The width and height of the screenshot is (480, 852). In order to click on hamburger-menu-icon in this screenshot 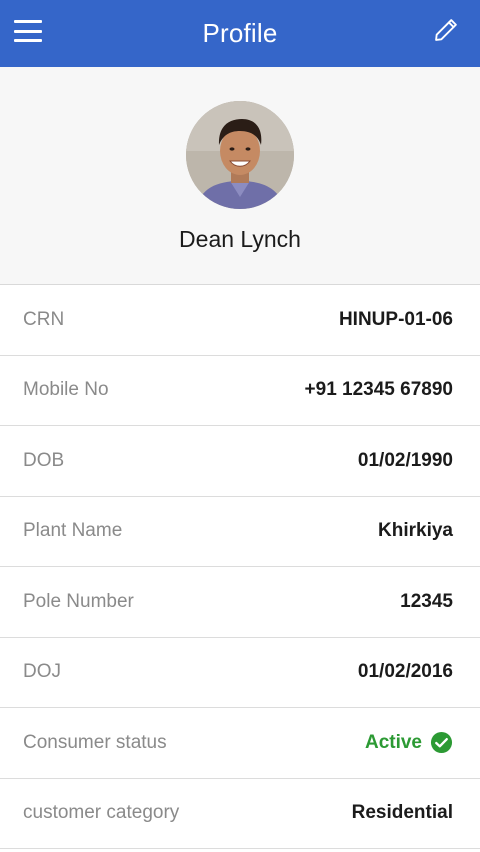, I will do `click(28, 31)`.